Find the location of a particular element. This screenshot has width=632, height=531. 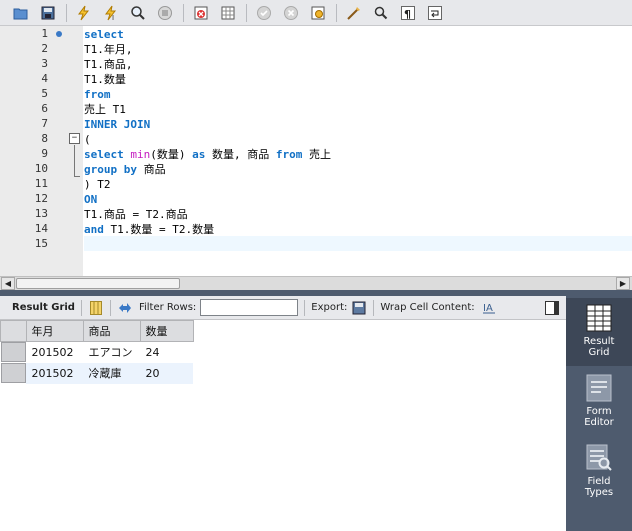

line-number: 4 is located at coordinates (44, 78).